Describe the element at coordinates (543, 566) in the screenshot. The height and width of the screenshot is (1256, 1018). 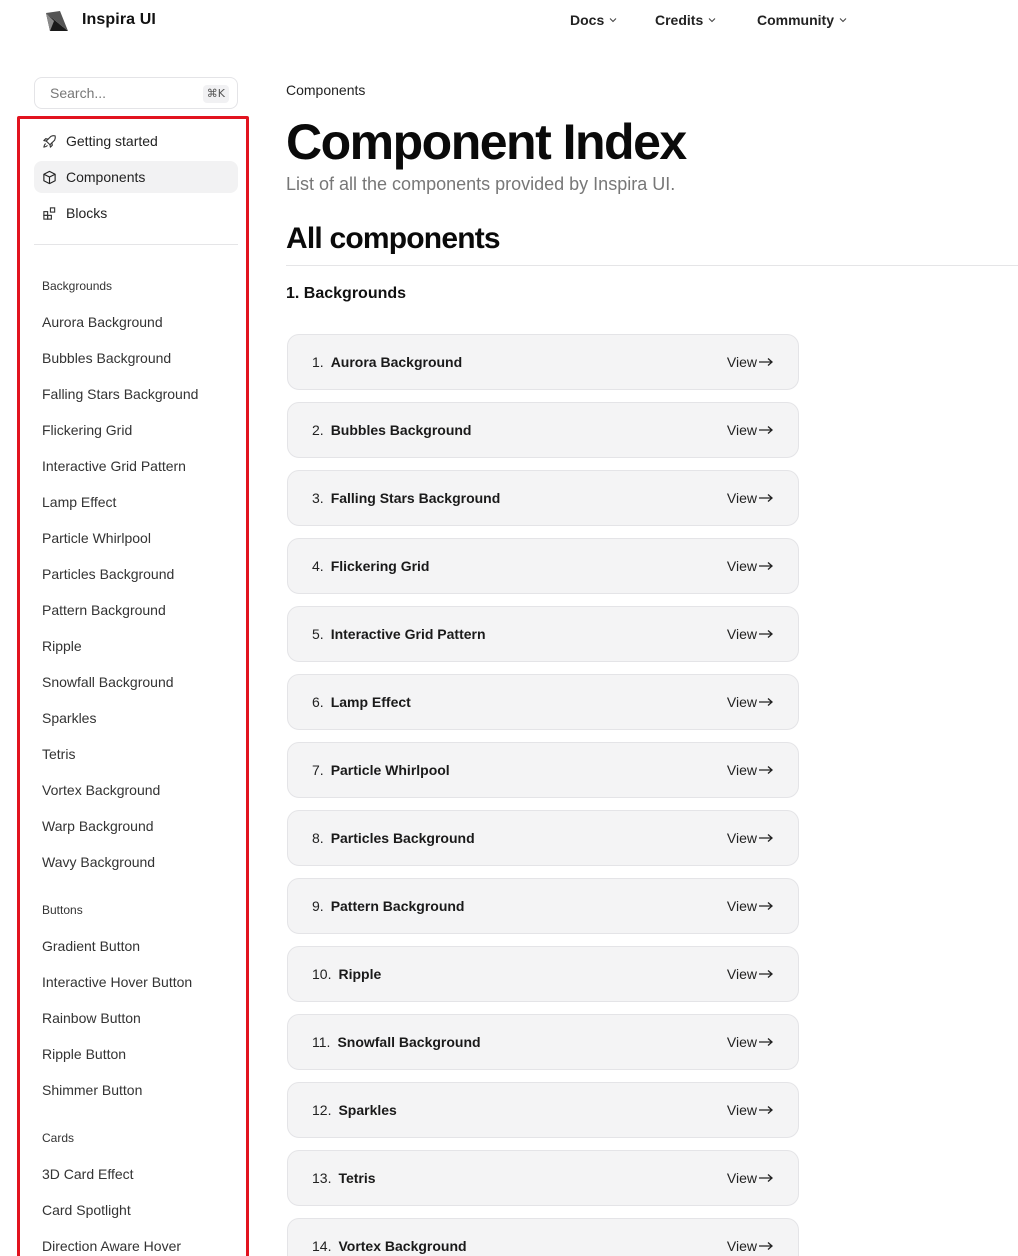
I see `component-card: 4. Flickering Grid View` at that location.